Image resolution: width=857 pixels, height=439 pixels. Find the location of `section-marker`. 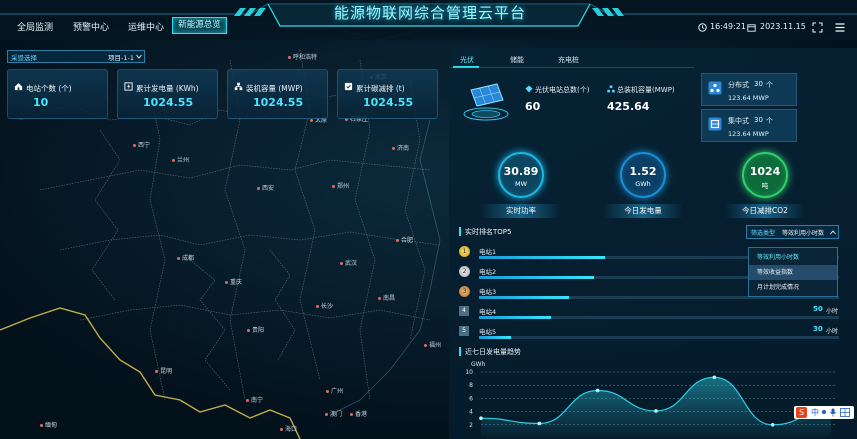

section-marker is located at coordinates (460, 231).